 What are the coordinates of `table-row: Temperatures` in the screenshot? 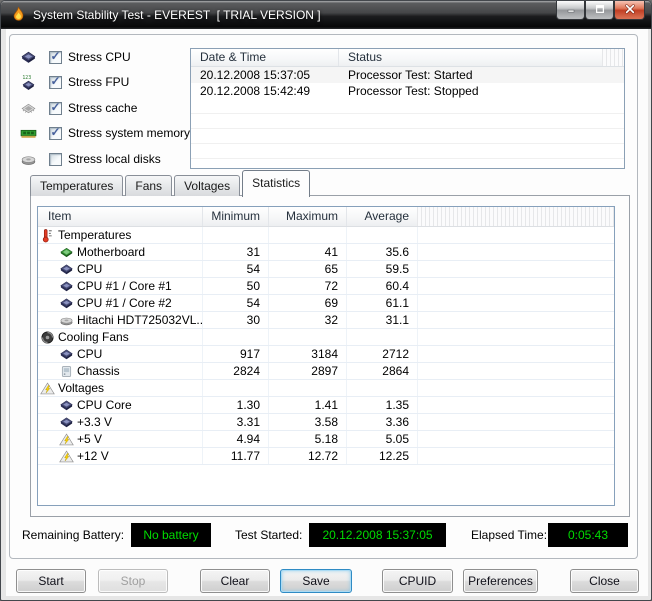 It's located at (326, 235).